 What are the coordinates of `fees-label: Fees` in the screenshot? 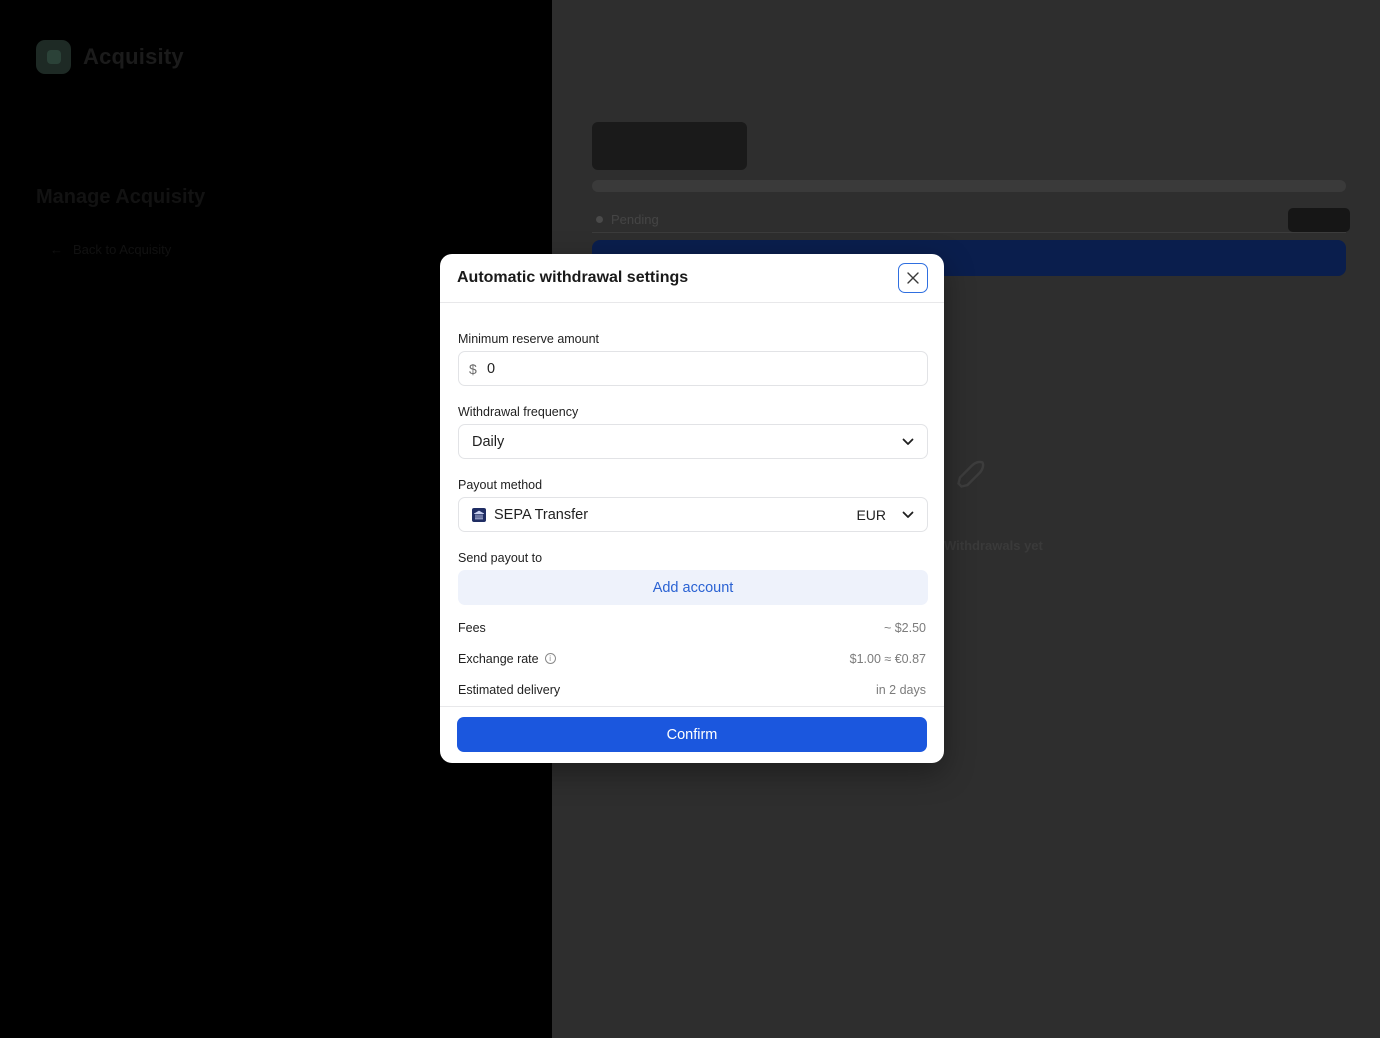 It's located at (472, 627).